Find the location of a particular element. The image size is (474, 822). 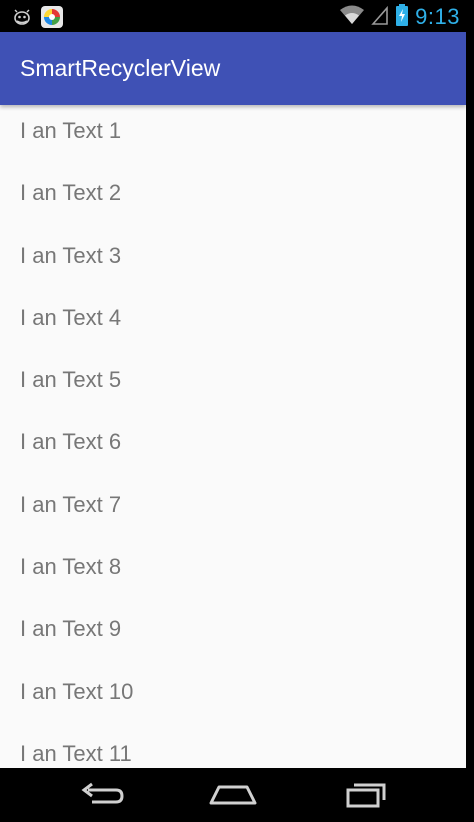

home-icon is located at coordinates (233, 797).